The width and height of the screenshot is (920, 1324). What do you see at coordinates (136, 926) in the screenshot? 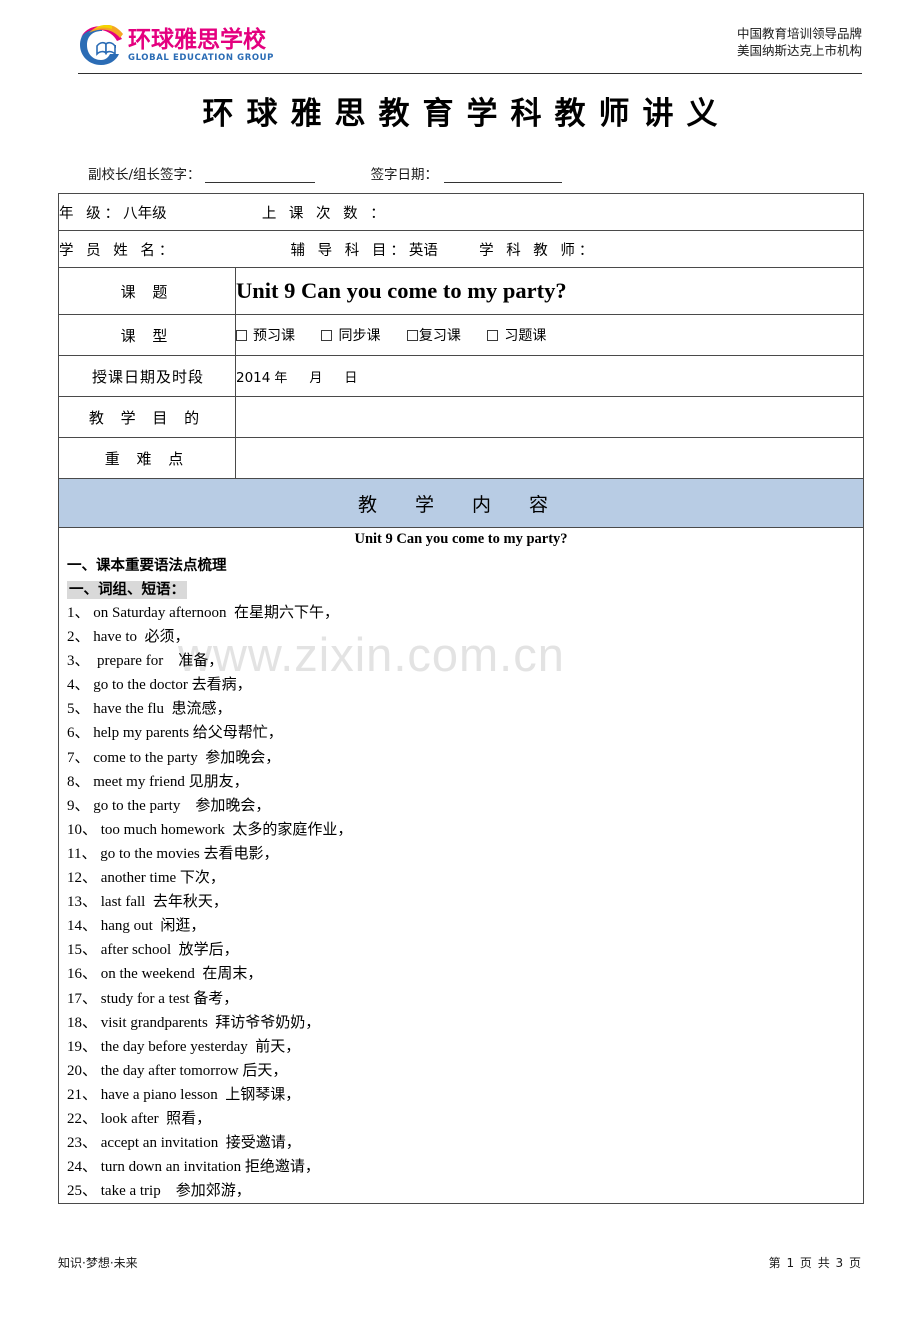
I see `list-item: 14、 hang out 闲逛，` at bounding box center [136, 926].